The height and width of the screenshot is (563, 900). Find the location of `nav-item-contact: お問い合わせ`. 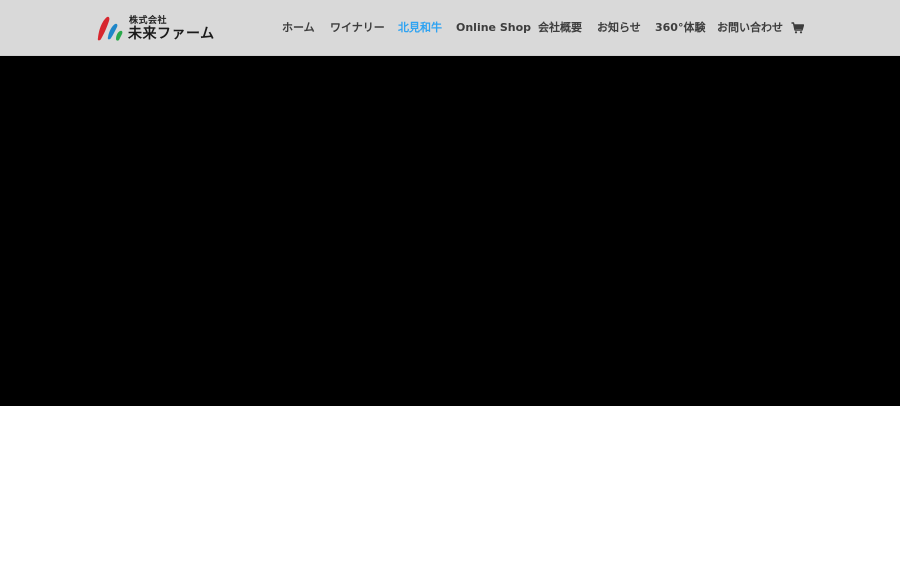

nav-item-contact: お問い合わせ is located at coordinates (750, 28).